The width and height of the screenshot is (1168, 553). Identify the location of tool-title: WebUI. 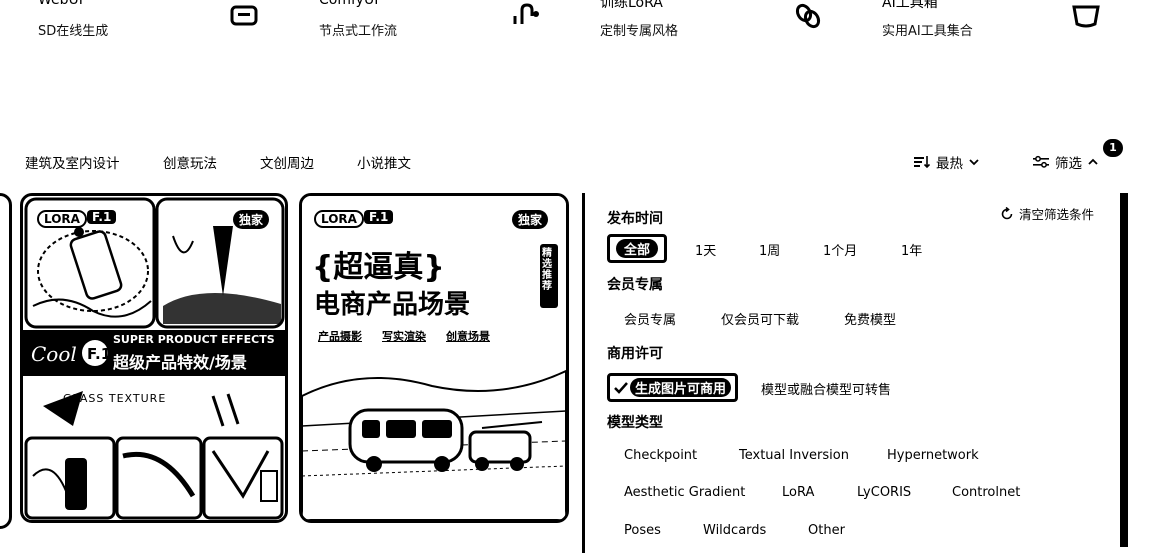
(60, 4).